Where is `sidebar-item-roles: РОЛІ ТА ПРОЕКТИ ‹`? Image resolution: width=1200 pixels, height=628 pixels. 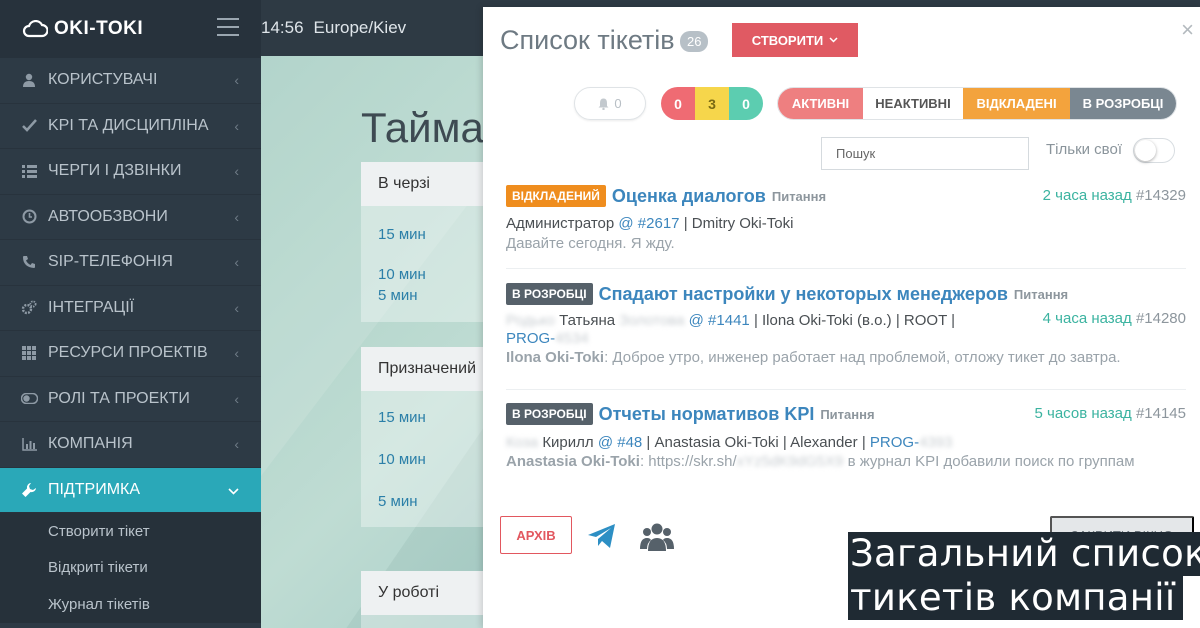 sidebar-item-roles: РОЛІ ТА ПРОЕКТИ ‹ is located at coordinates (130, 399).